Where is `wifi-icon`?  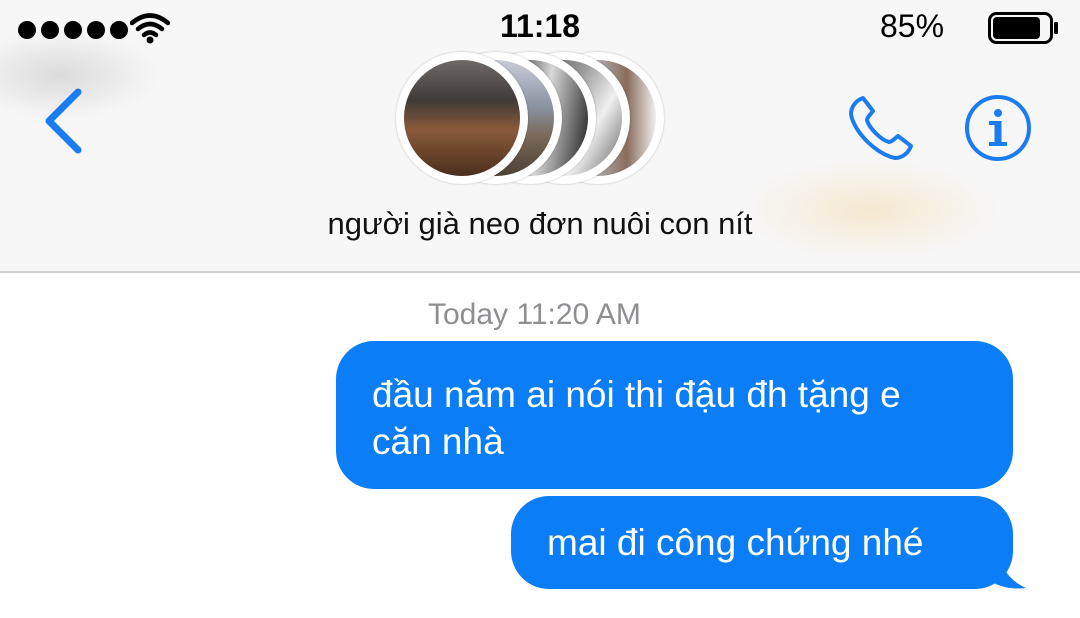 wifi-icon is located at coordinates (150, 28).